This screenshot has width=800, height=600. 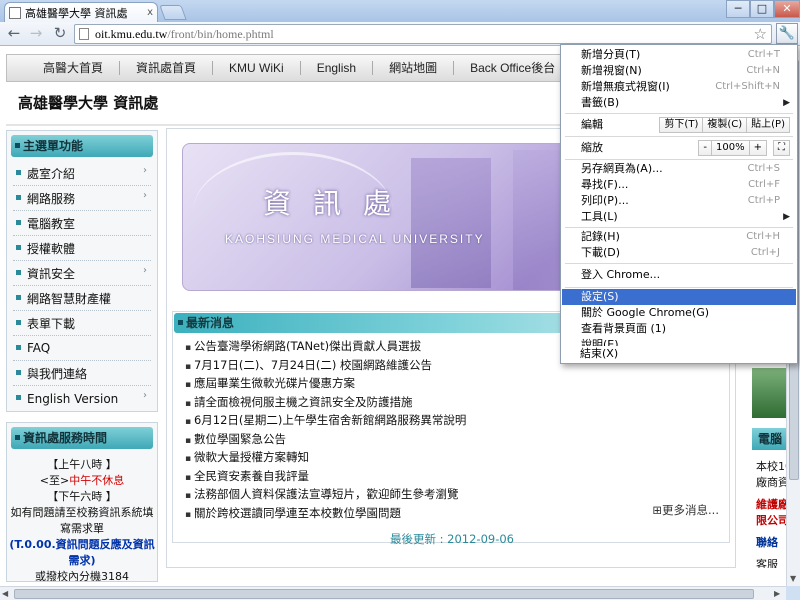 What do you see at coordinates (51, 323) in the screenshot?
I see `sidebar-item-label: 表單下載` at bounding box center [51, 323].